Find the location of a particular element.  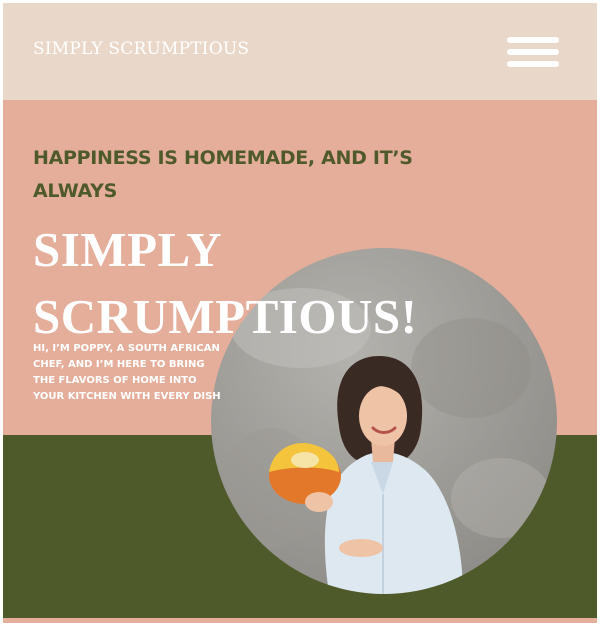

hamburger-menu-icon is located at coordinates (533, 52).